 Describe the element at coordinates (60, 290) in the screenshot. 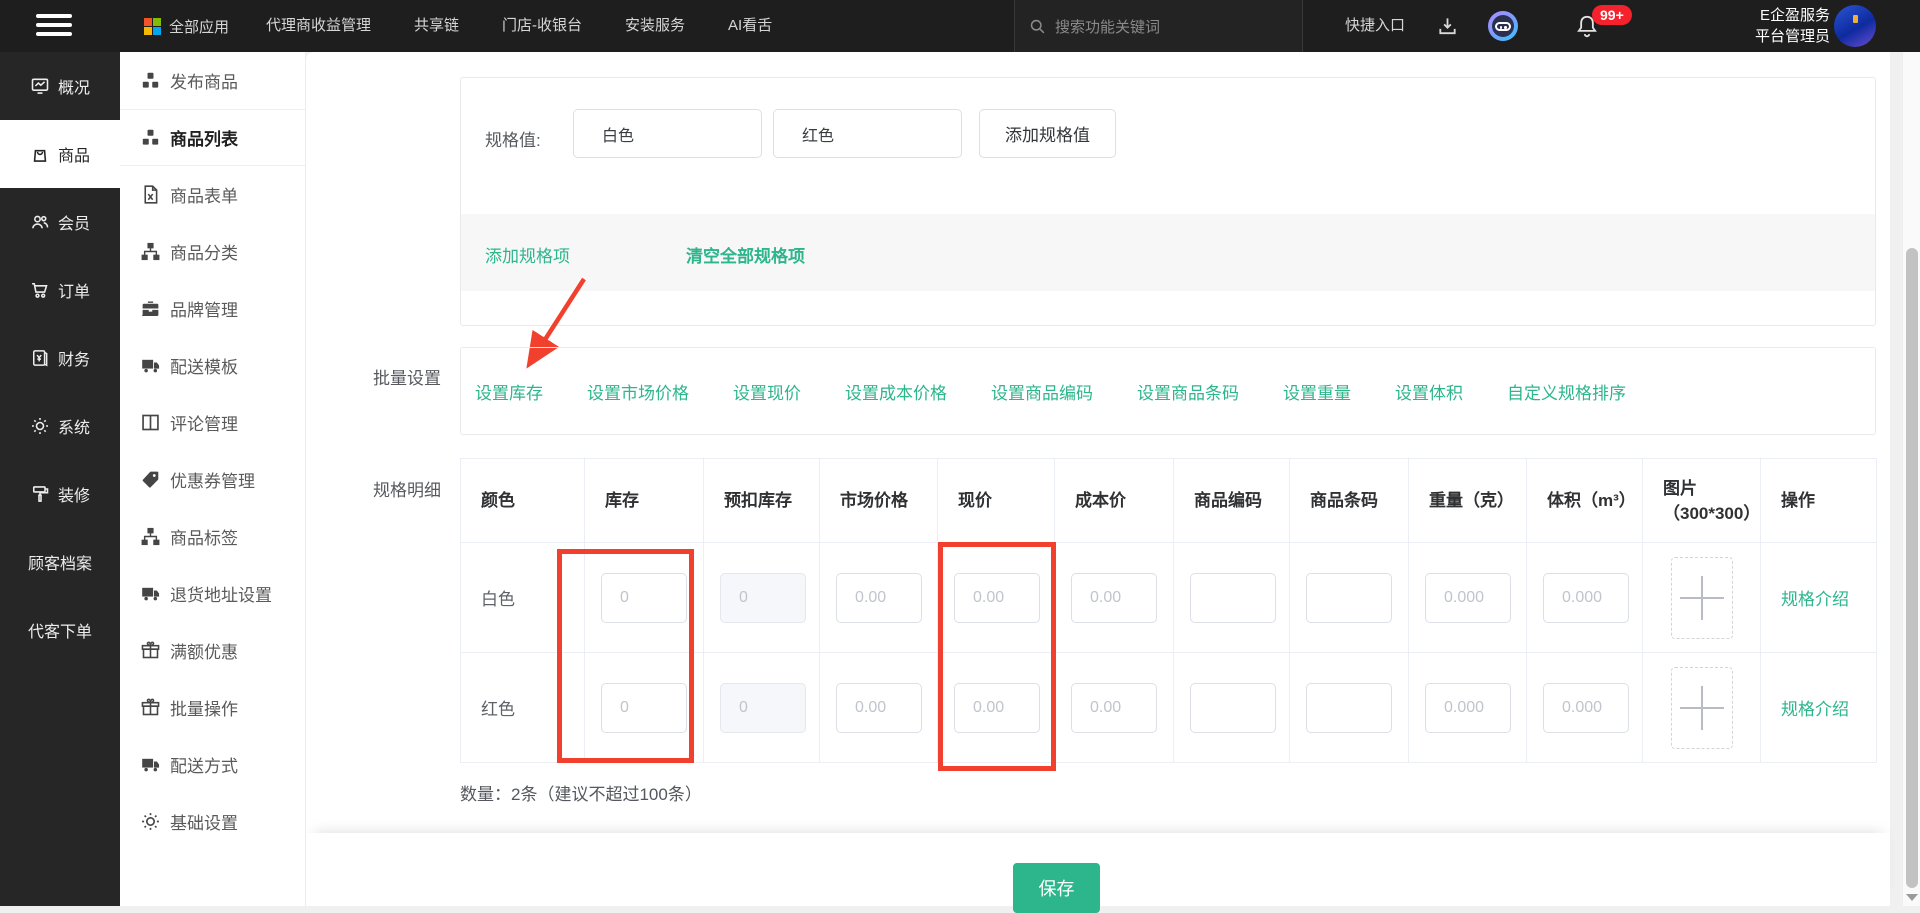

I see `sidebar-item: 订单` at that location.